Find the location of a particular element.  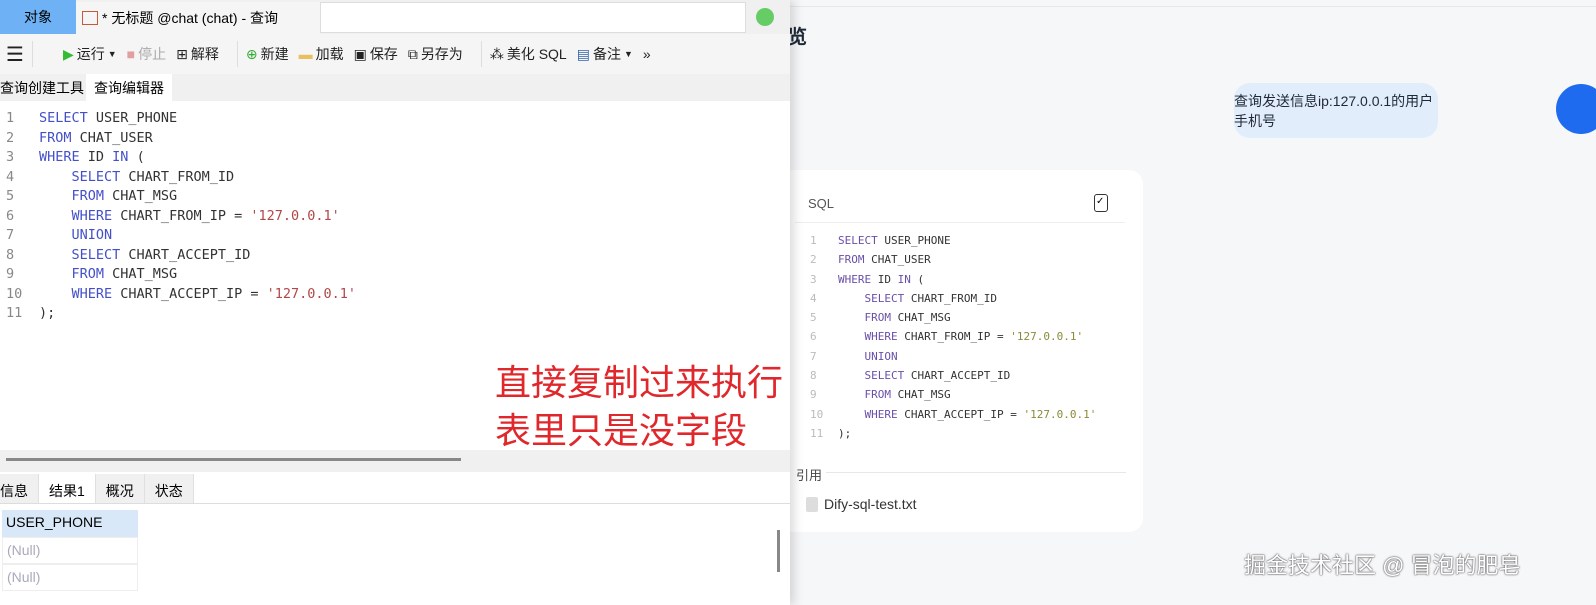

new-icon: ⊕ is located at coordinates (251, 53).